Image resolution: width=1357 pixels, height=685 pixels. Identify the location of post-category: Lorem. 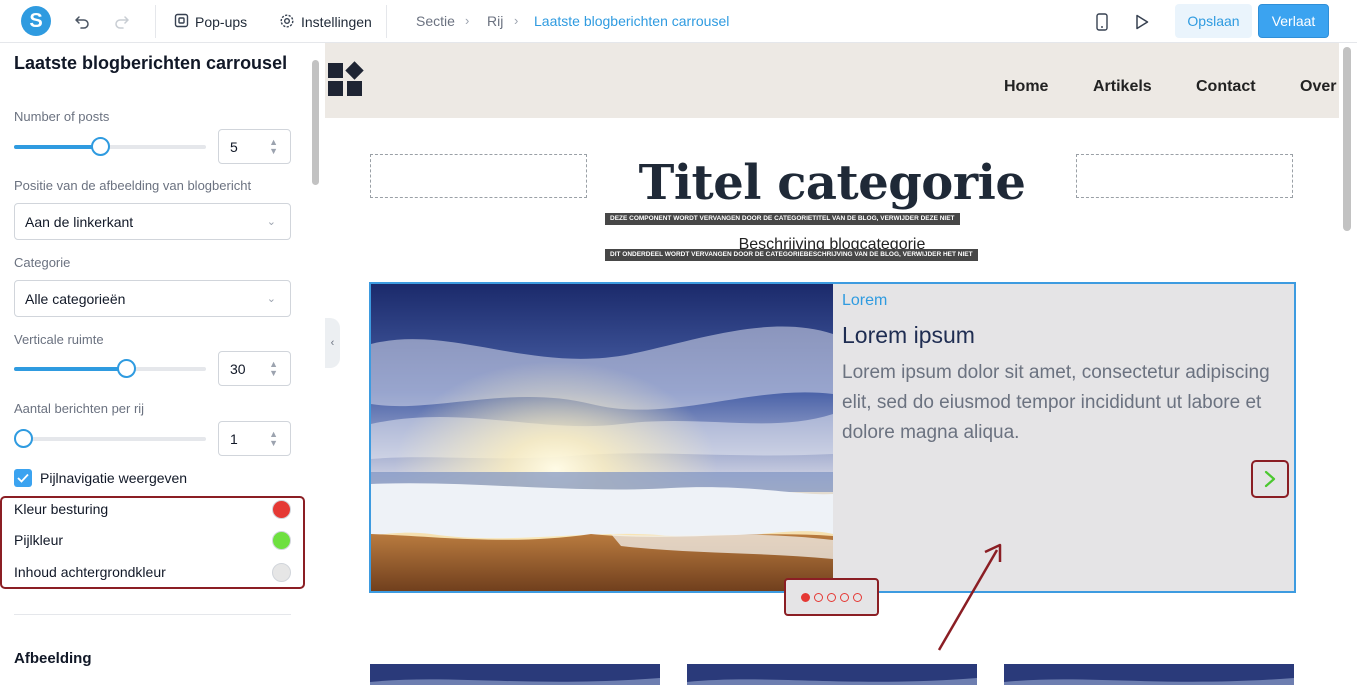
(864, 301).